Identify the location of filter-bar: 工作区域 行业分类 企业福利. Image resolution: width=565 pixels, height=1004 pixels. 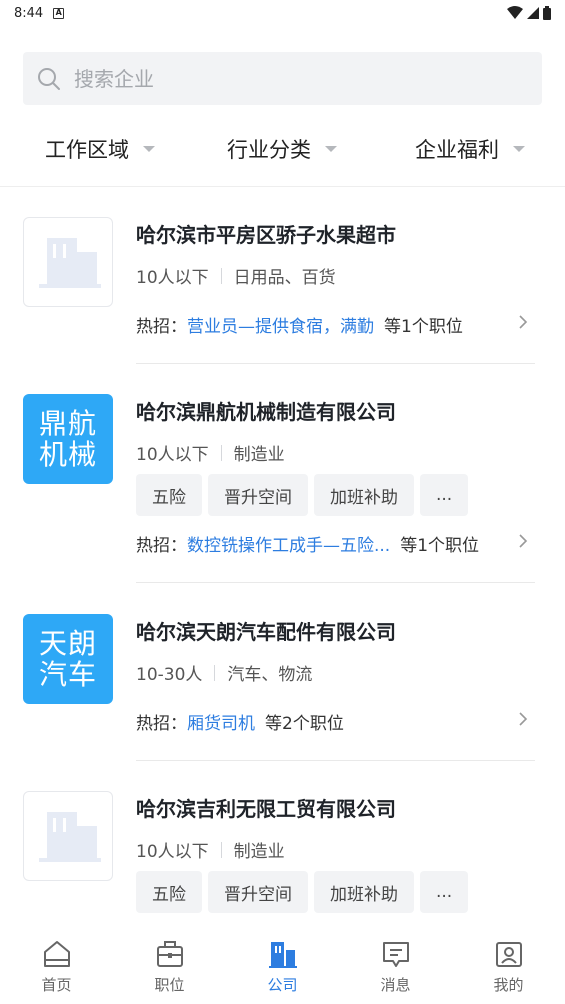
(282, 149).